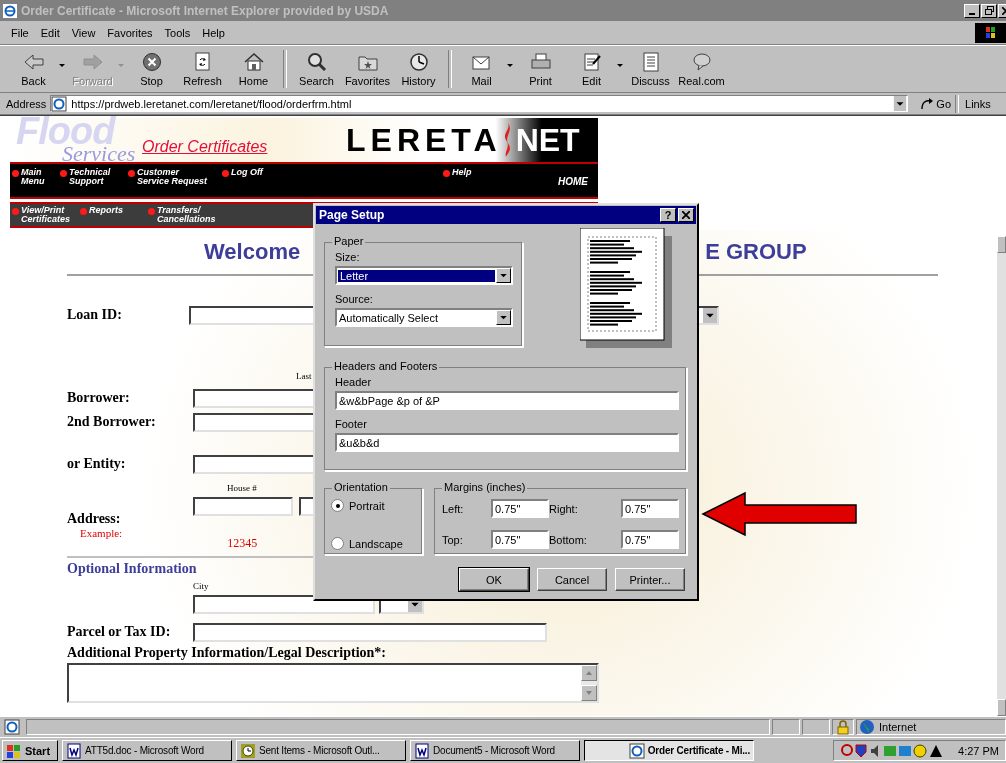 This screenshot has height=763, width=1006. What do you see at coordinates (573, 181) in the screenshot?
I see `home-link: HOME` at bounding box center [573, 181].